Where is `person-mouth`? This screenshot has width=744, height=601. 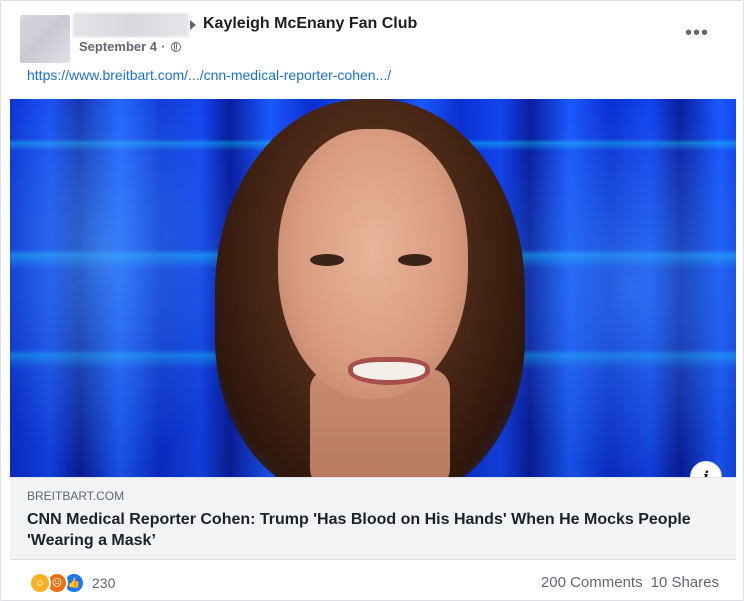 person-mouth is located at coordinates (389, 371).